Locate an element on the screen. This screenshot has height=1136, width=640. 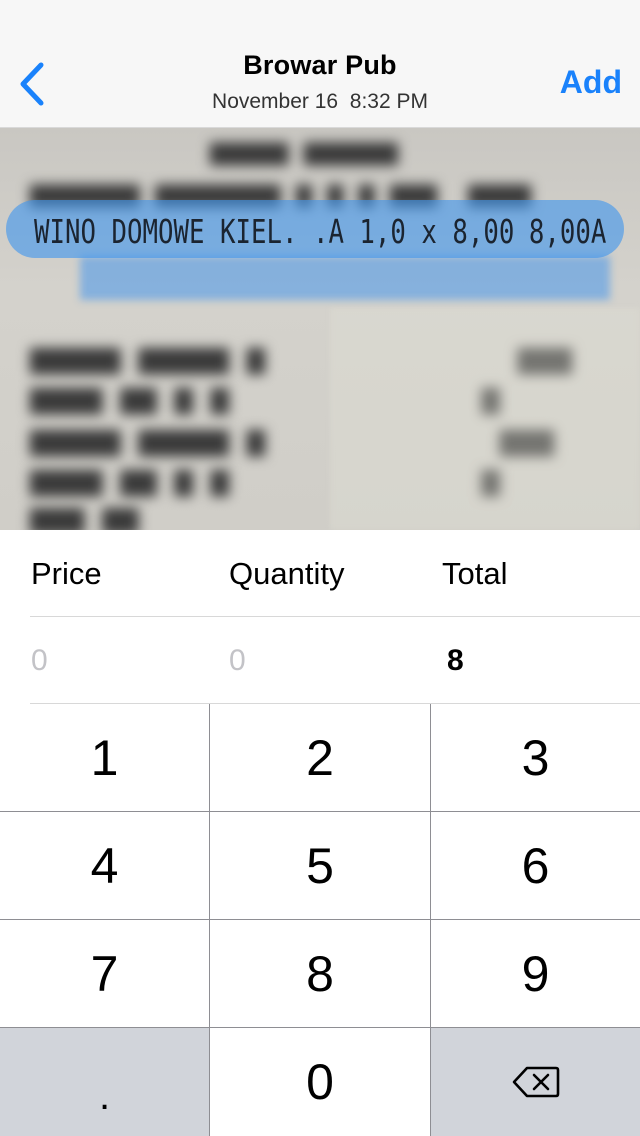
key-8: 8 is located at coordinates (320, 973).